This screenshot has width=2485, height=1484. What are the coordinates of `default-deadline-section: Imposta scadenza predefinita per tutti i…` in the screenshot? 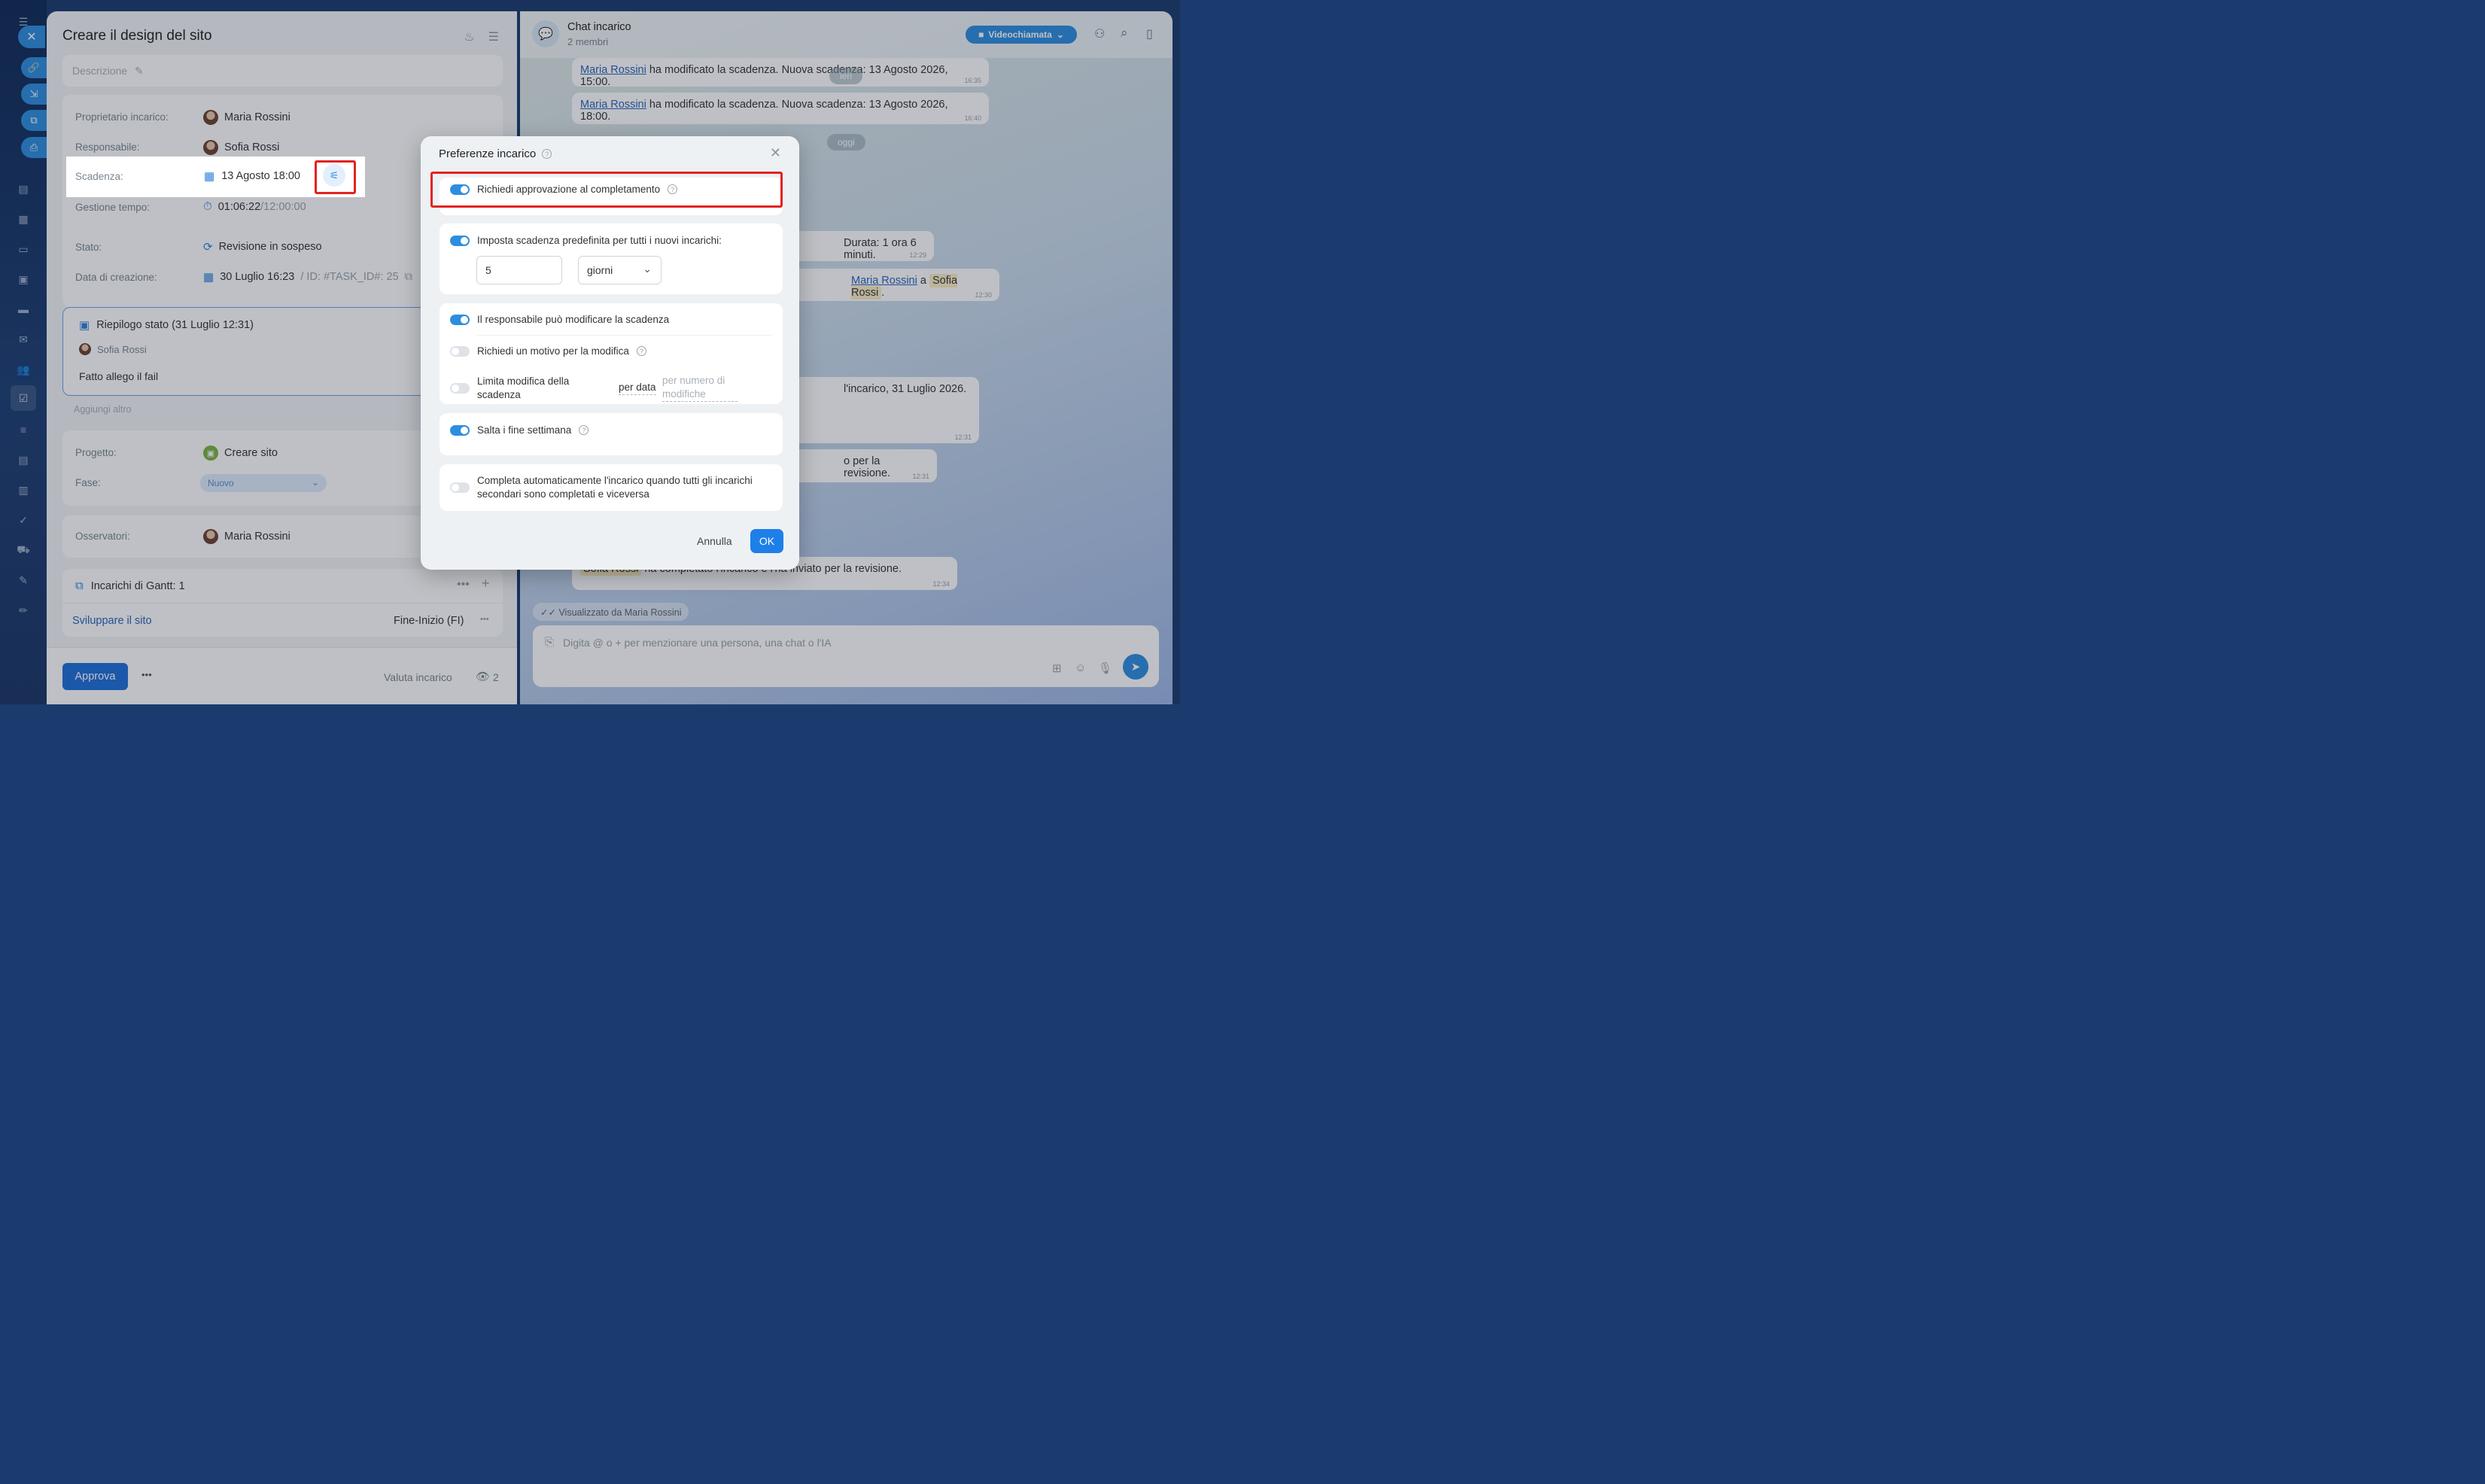 It's located at (611, 259).